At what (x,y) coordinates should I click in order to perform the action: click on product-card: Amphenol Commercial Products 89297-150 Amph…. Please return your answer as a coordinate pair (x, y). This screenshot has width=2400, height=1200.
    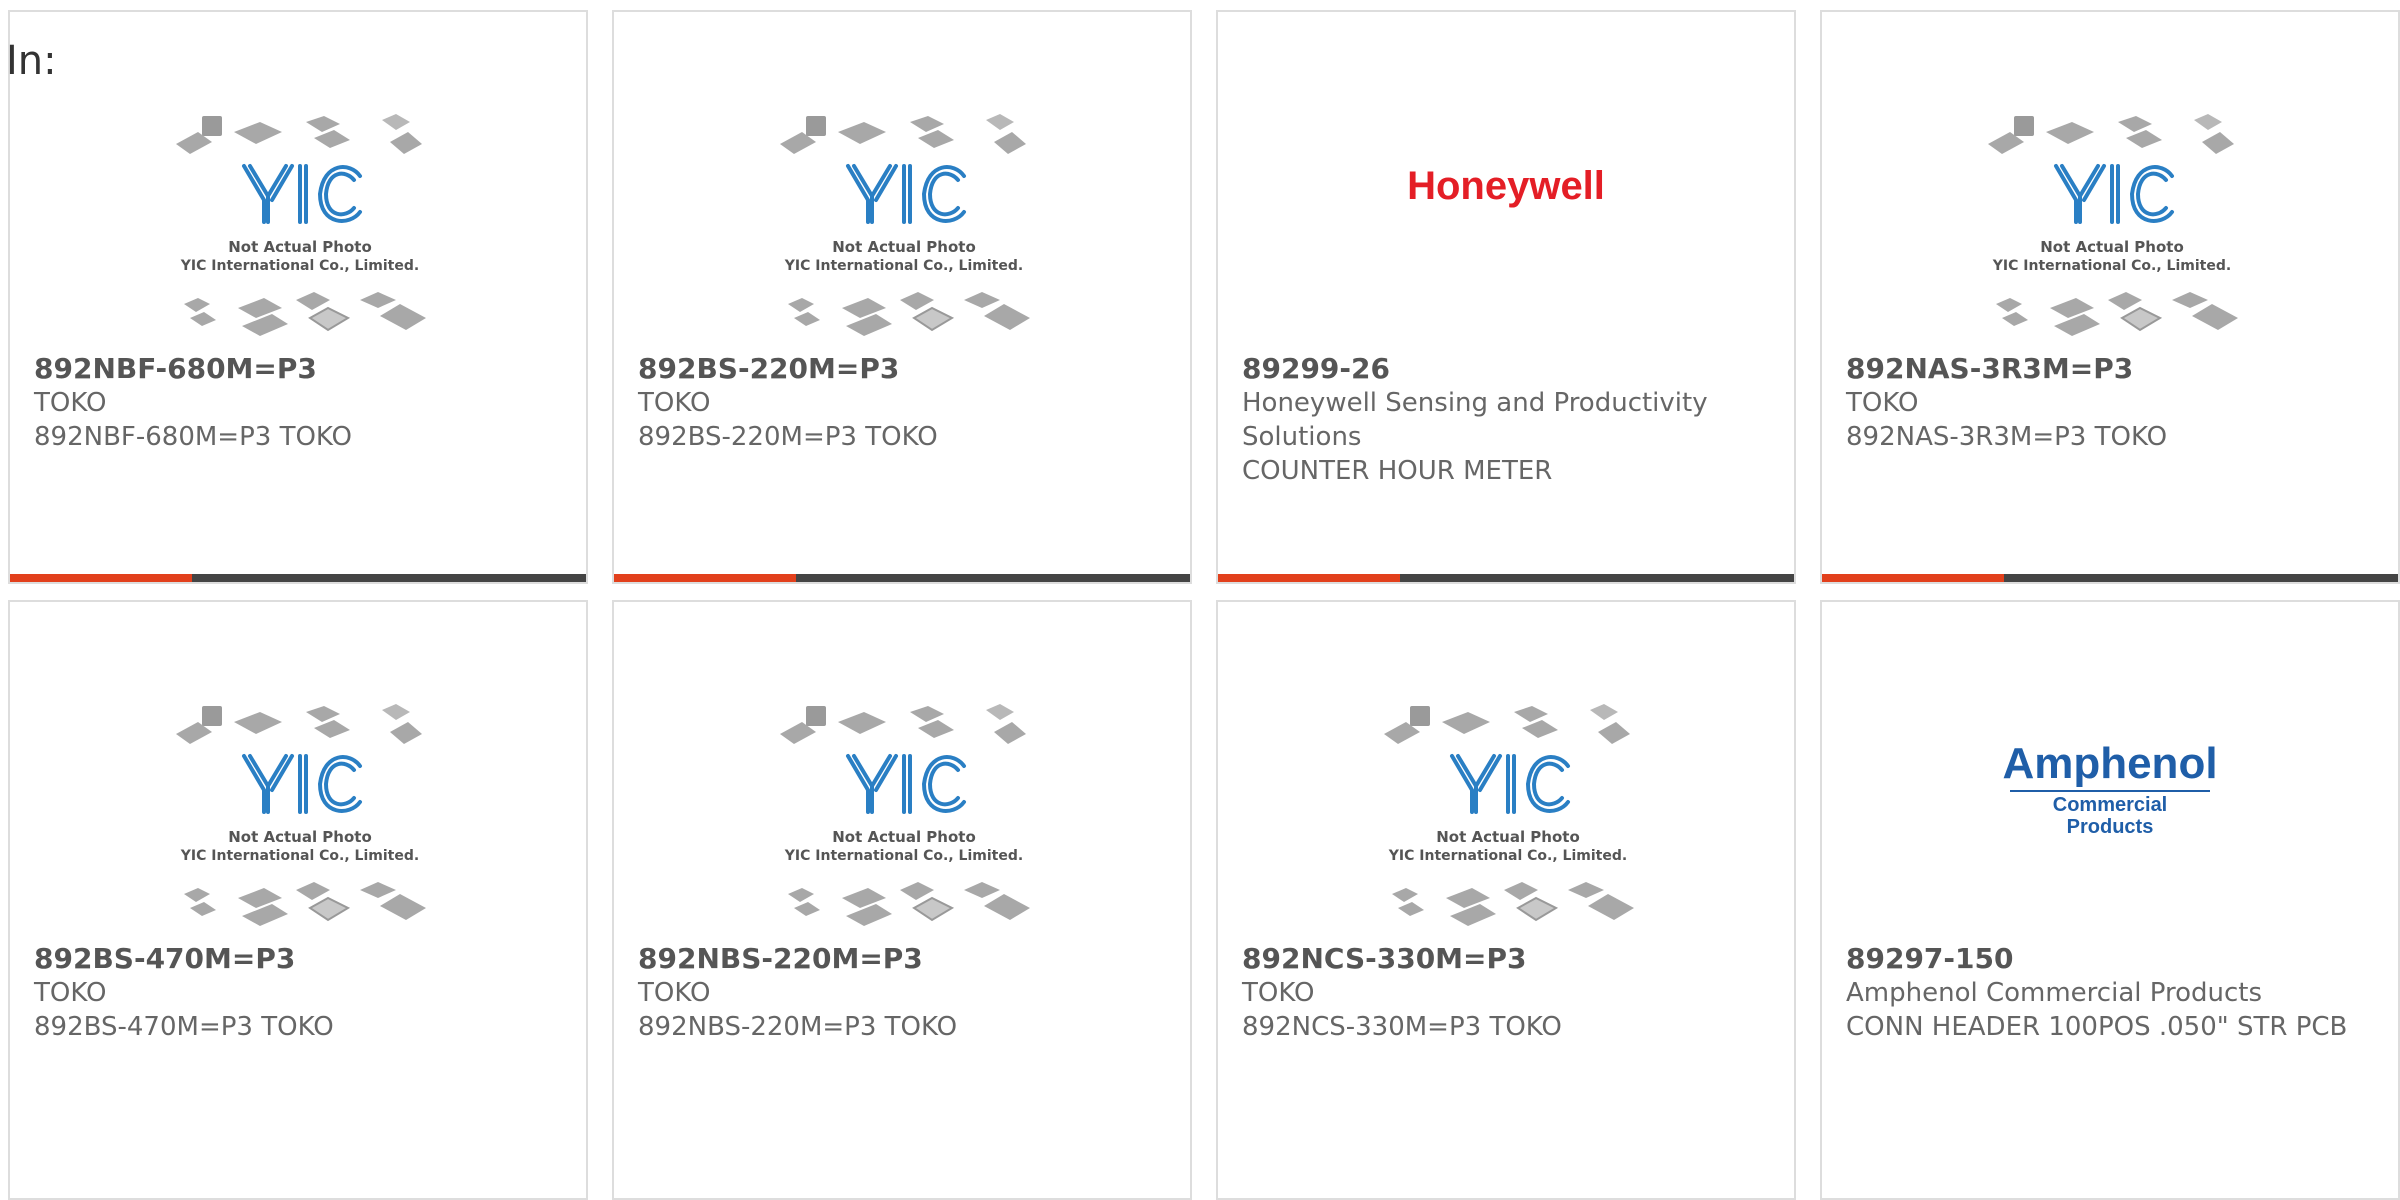
    Looking at the image, I should click on (2110, 900).